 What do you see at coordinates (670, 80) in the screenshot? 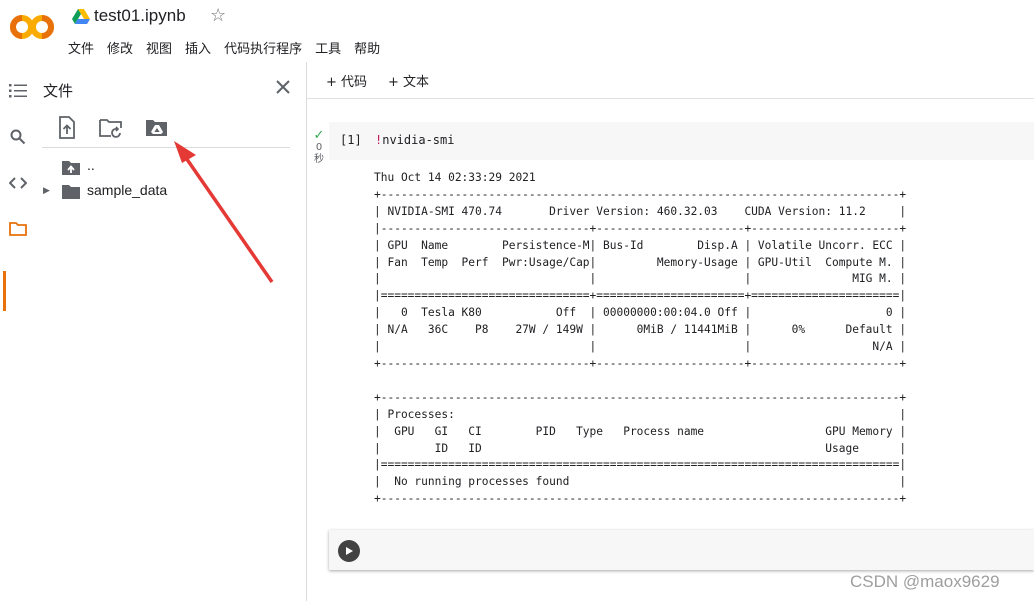
I see `notebook-toolbar: + 代码 + 文本` at bounding box center [670, 80].